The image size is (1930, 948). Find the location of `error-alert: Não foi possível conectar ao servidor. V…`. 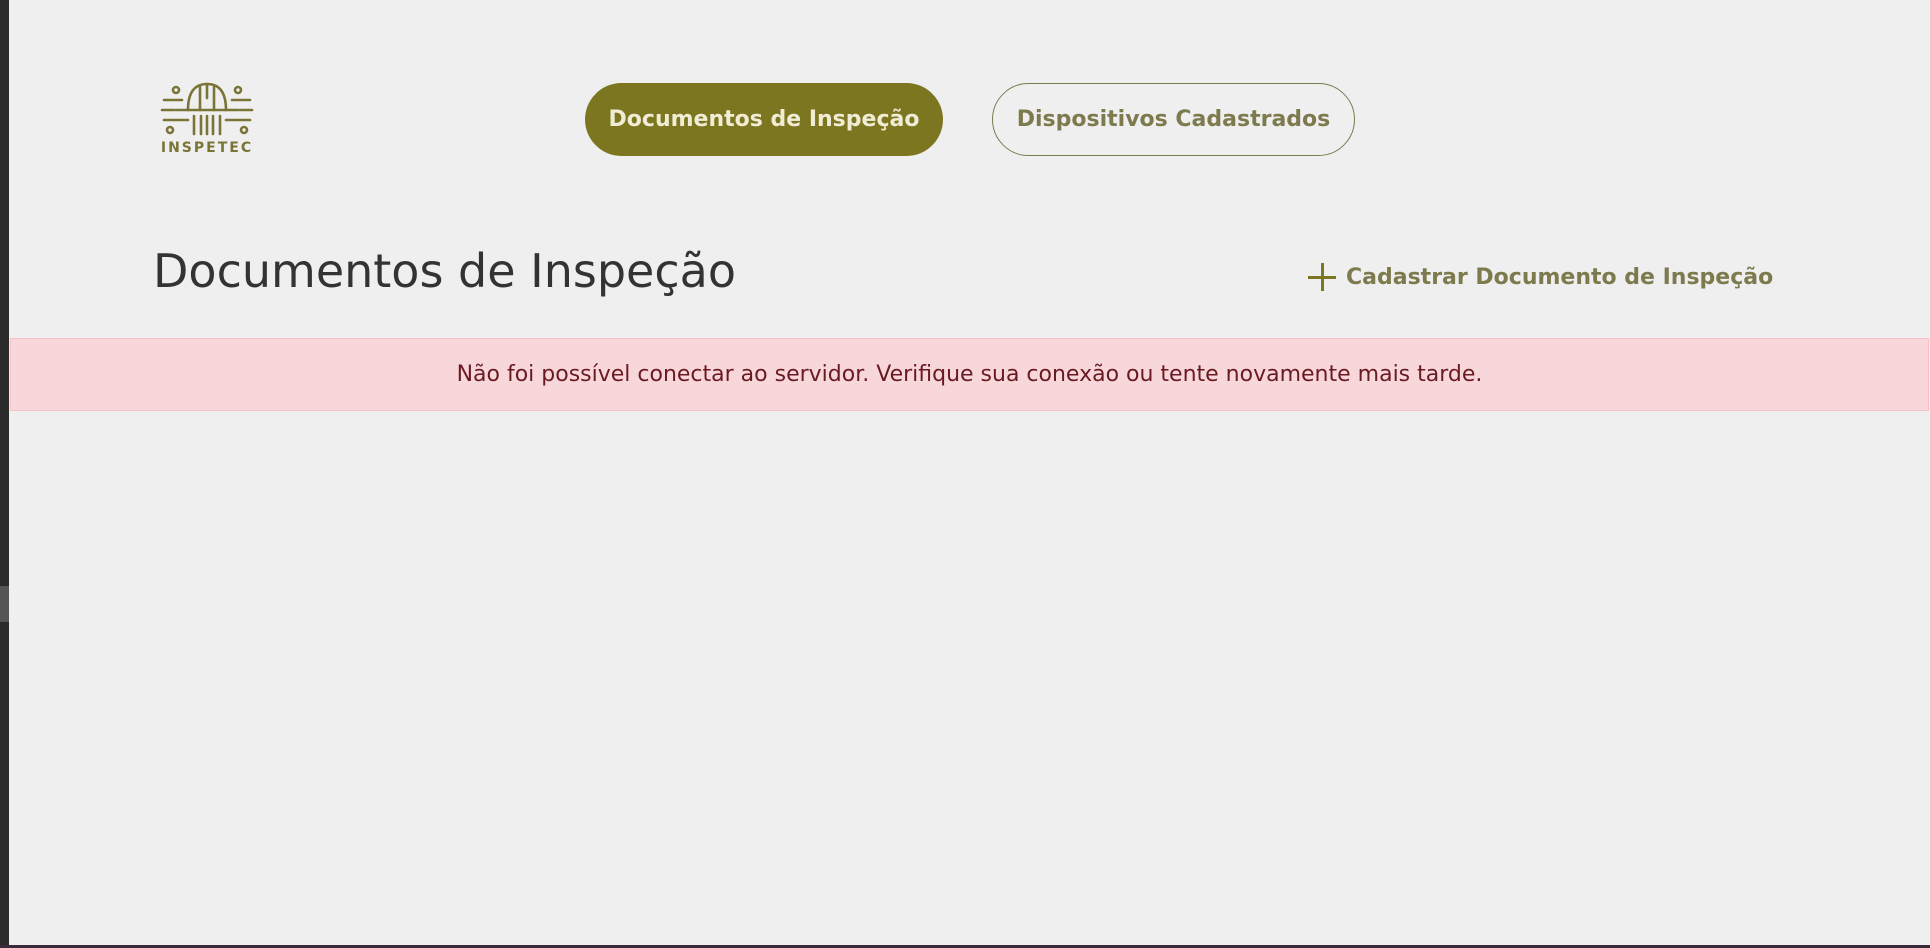

error-alert: Não foi possível conectar ao servidor. V… is located at coordinates (969, 374).